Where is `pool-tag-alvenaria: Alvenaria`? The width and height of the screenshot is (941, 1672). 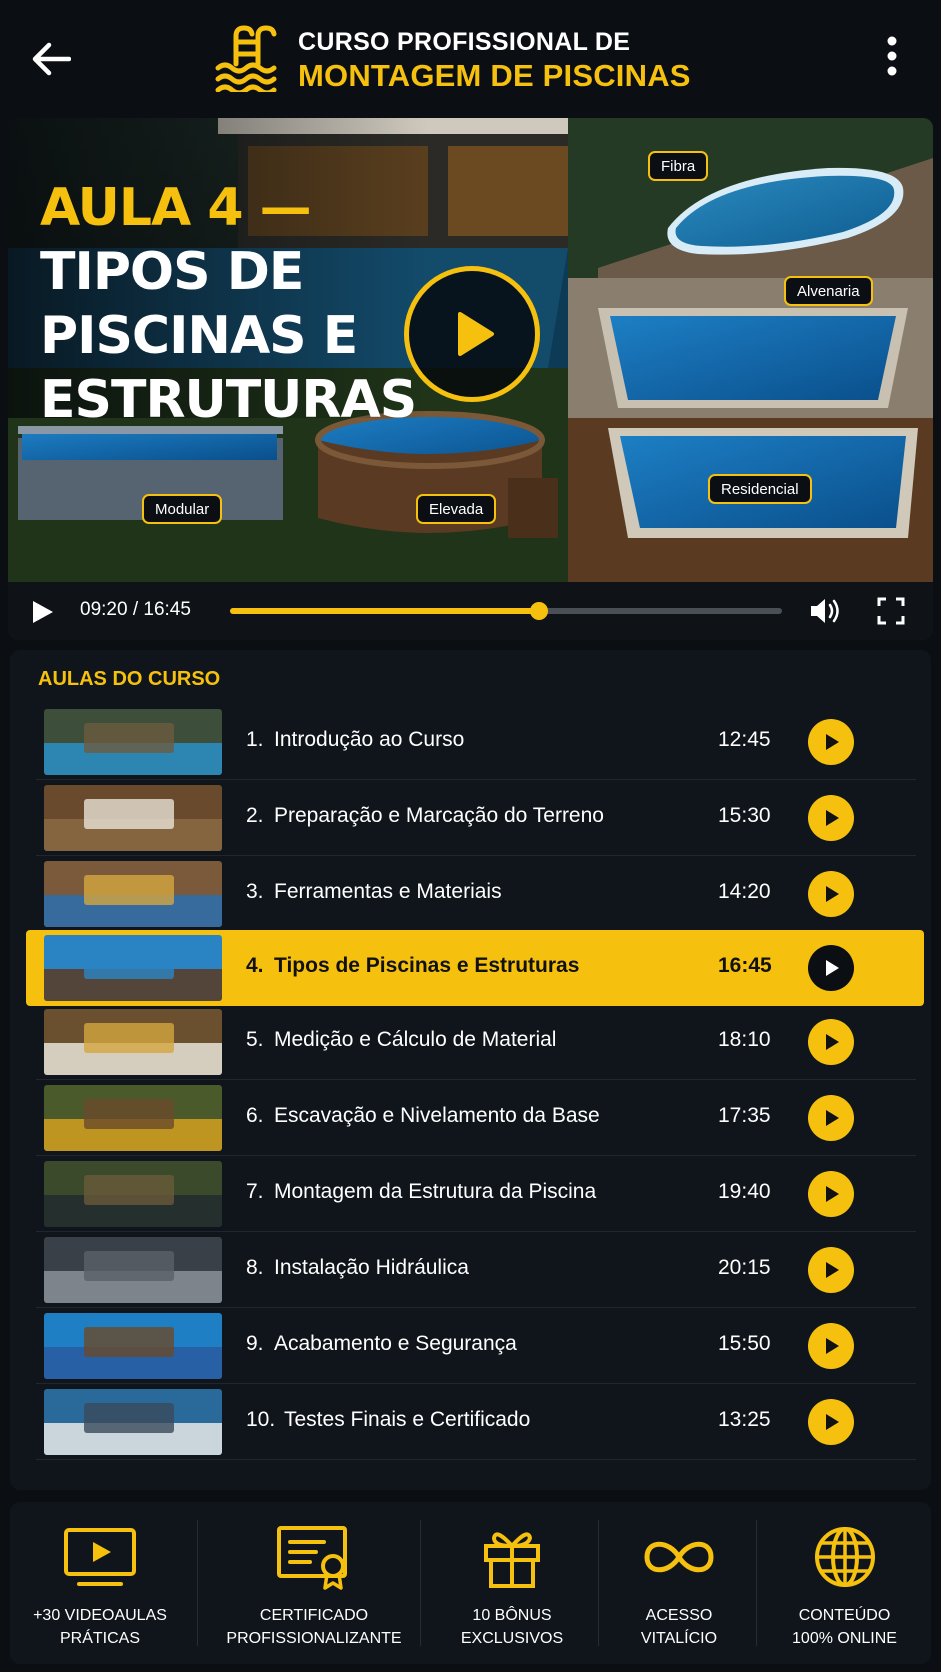
pool-tag-alvenaria: Alvenaria is located at coordinates (828, 291).